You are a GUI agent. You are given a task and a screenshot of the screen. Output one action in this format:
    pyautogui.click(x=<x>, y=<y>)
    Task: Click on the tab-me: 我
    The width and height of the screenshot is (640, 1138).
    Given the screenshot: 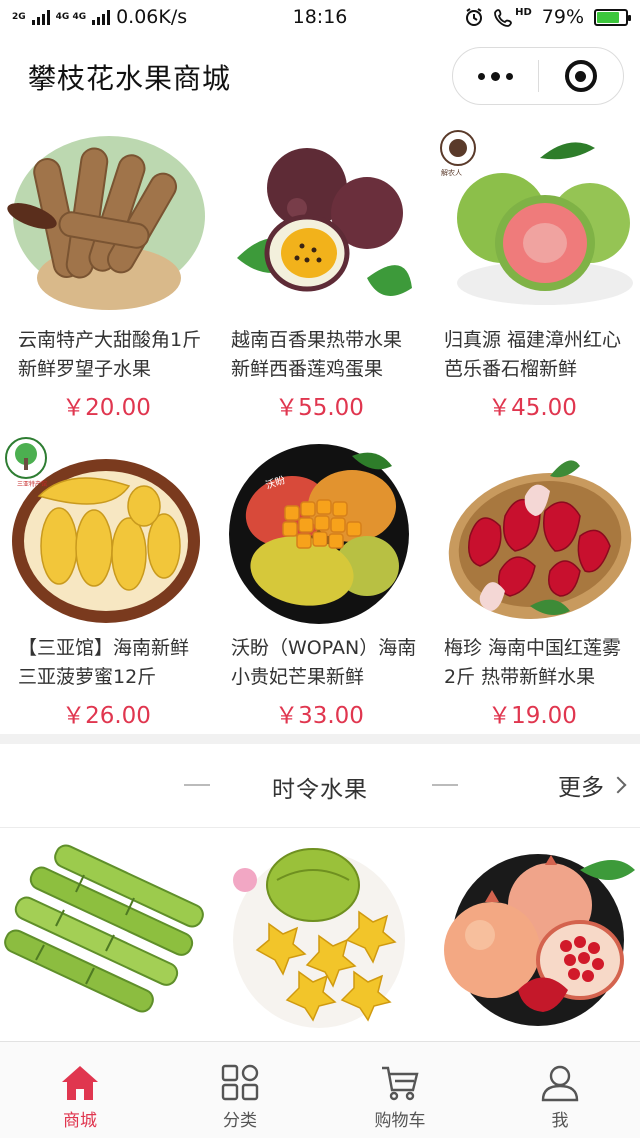 What is the action you would take?
    pyautogui.click(x=560, y=1090)
    